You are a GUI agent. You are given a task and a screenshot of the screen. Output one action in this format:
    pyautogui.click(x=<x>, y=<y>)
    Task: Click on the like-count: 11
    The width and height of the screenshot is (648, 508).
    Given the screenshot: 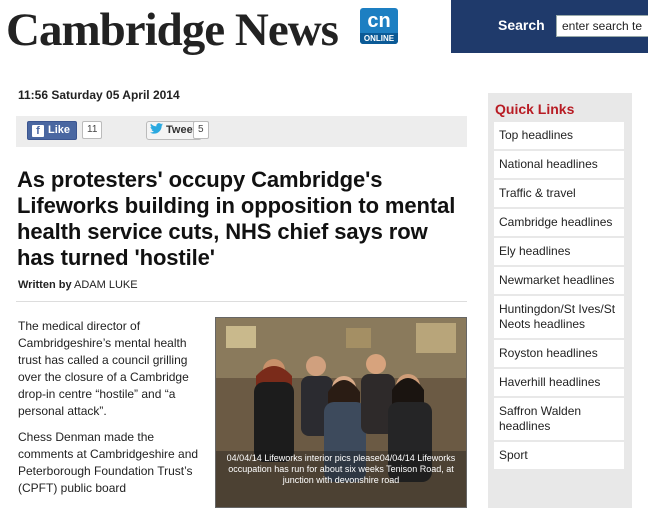 What is the action you would take?
    pyautogui.click(x=92, y=130)
    